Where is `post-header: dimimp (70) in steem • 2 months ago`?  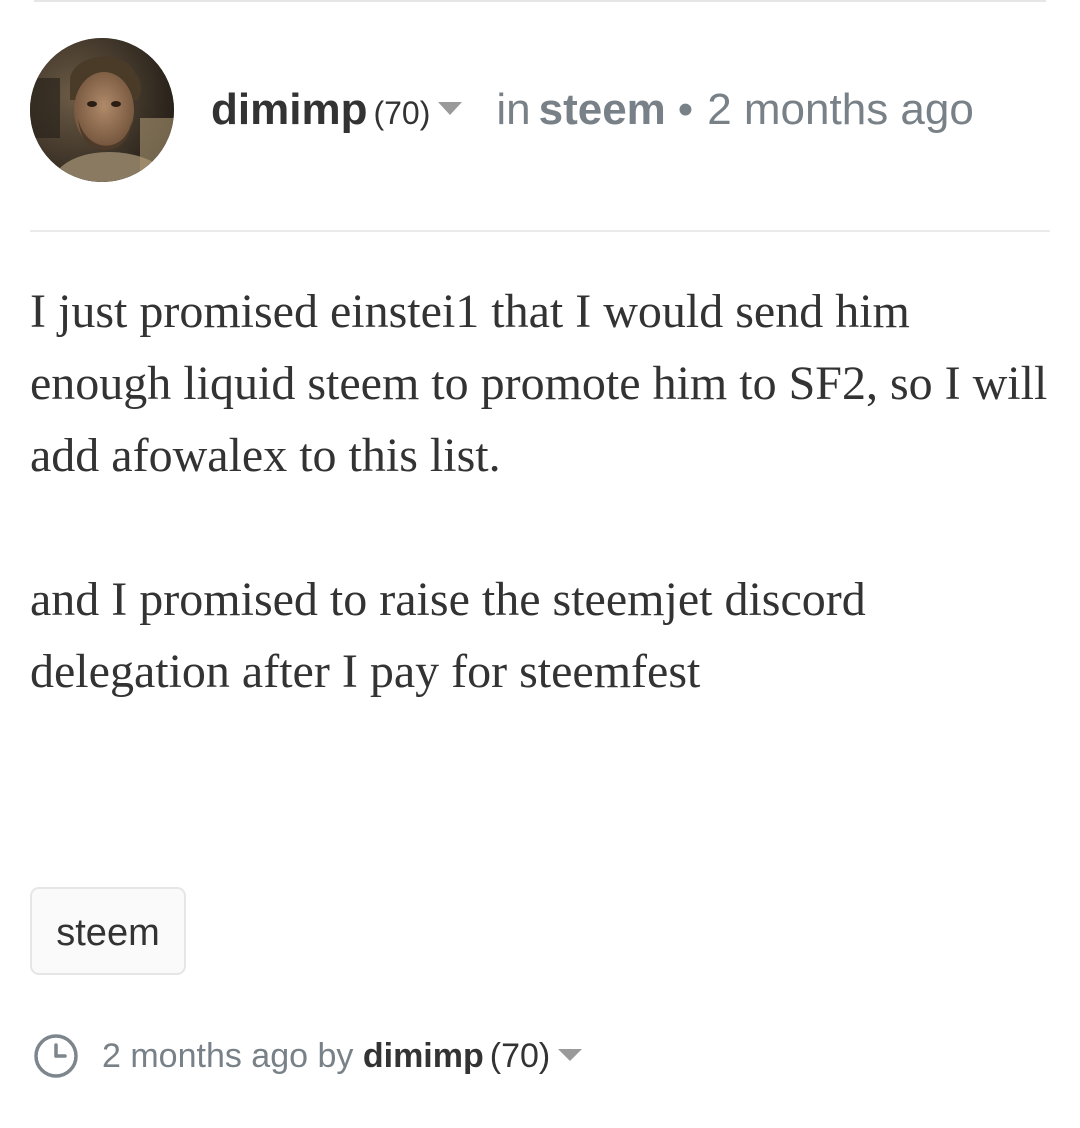 post-header: dimimp (70) in steem • 2 months ago is located at coordinates (540, 110).